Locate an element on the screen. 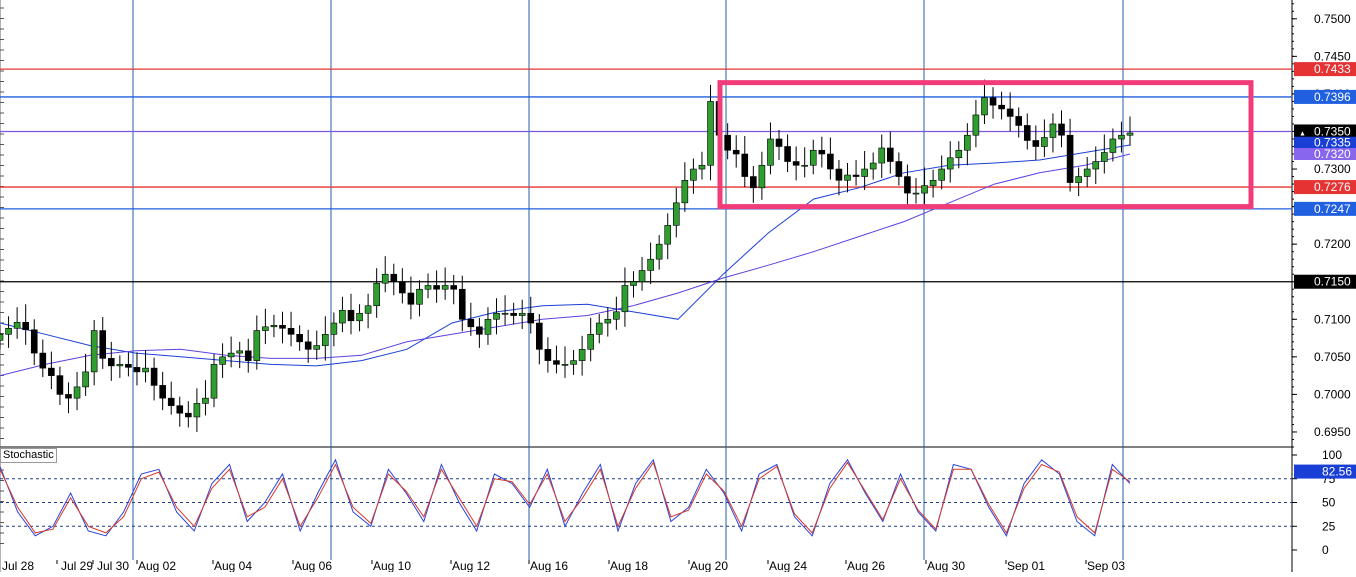  x-axis-date-label: Aug 16 is located at coordinates (549, 565).